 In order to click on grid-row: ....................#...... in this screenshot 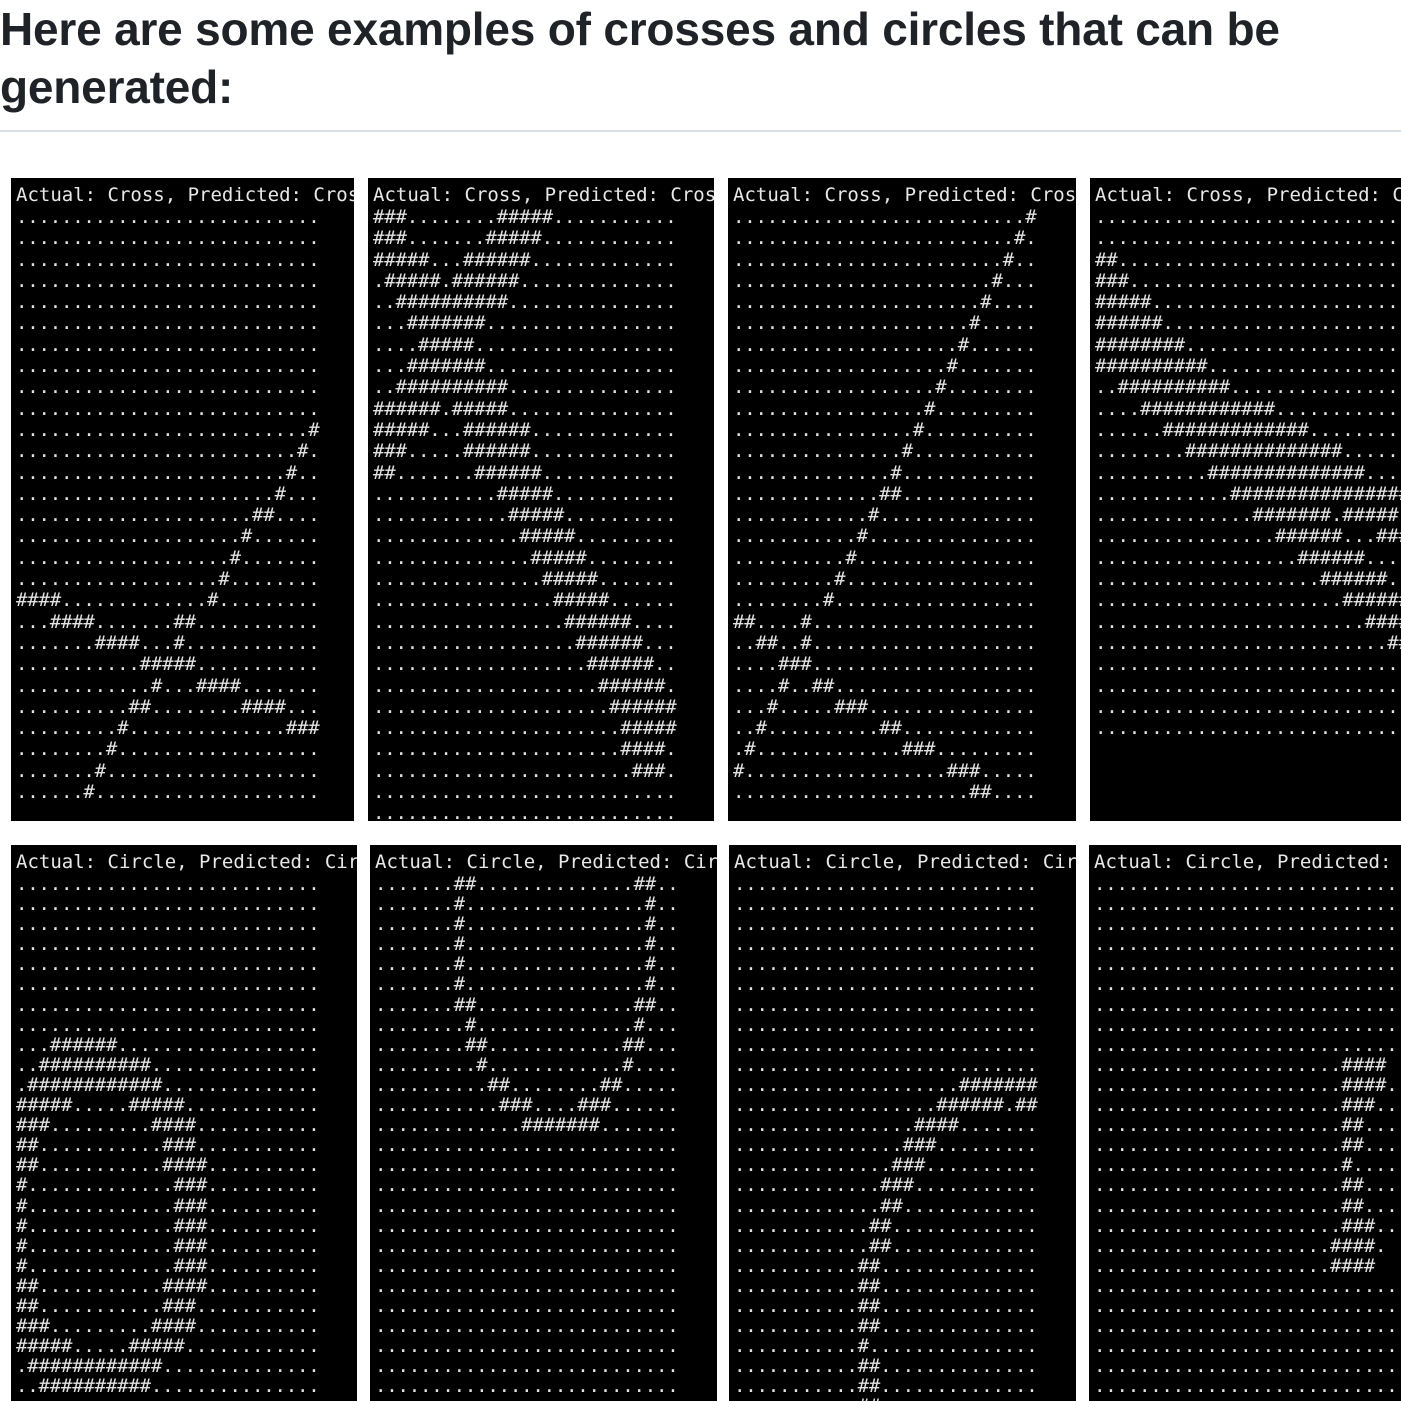, I will do `click(885, 344)`.